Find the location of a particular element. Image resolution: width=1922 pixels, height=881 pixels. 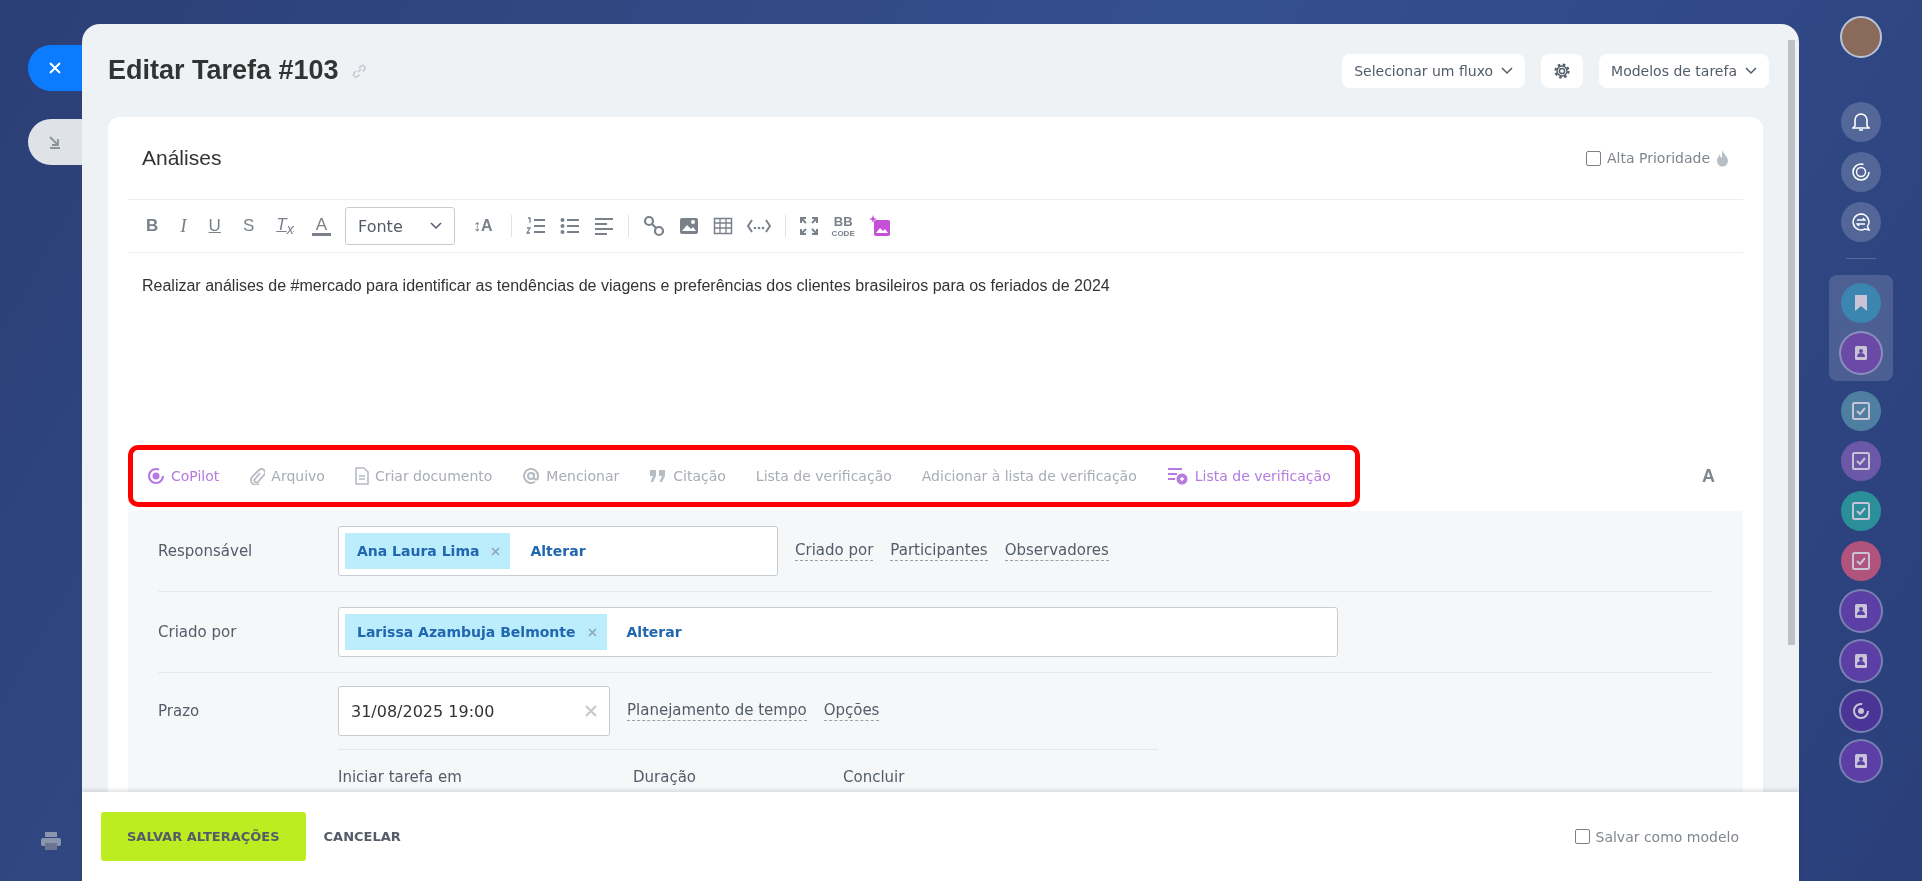

attachment-bar-item: CoPilot is located at coordinates (183, 476).